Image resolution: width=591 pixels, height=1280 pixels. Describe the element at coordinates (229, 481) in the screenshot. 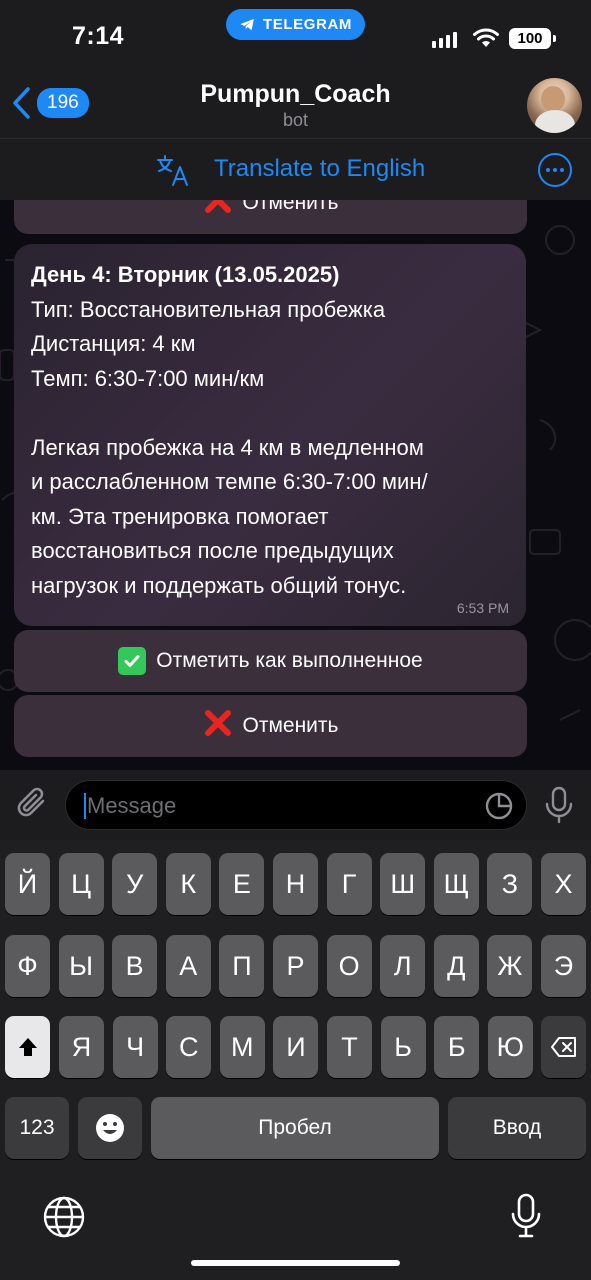

I see `message-paragraph-line: и расслабленном темпе 6:30-7:00 мин/` at that location.